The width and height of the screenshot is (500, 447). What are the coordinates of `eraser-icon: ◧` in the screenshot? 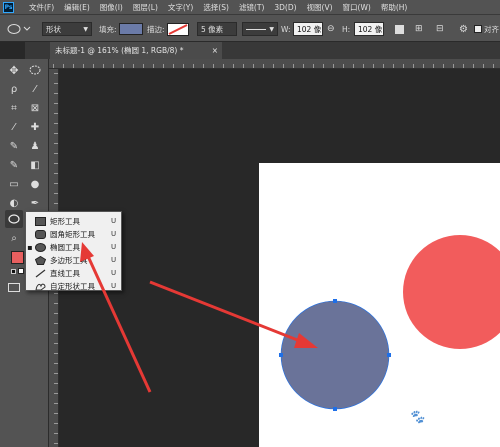 It's located at (35, 165).